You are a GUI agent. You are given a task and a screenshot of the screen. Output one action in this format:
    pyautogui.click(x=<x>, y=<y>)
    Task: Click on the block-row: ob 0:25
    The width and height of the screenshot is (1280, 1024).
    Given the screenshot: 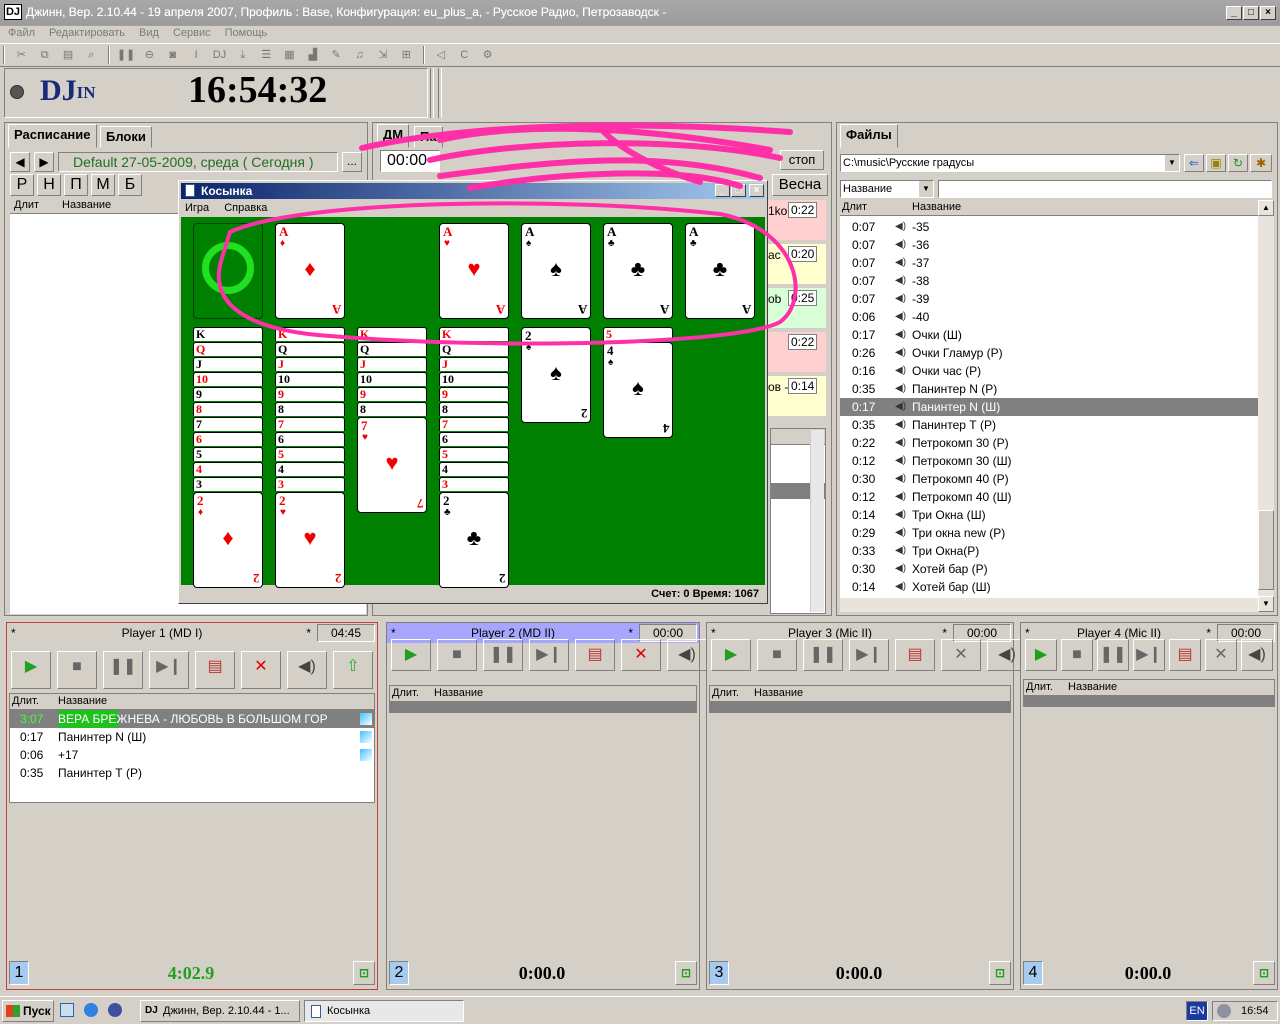 What is the action you would take?
    pyautogui.click(x=796, y=308)
    